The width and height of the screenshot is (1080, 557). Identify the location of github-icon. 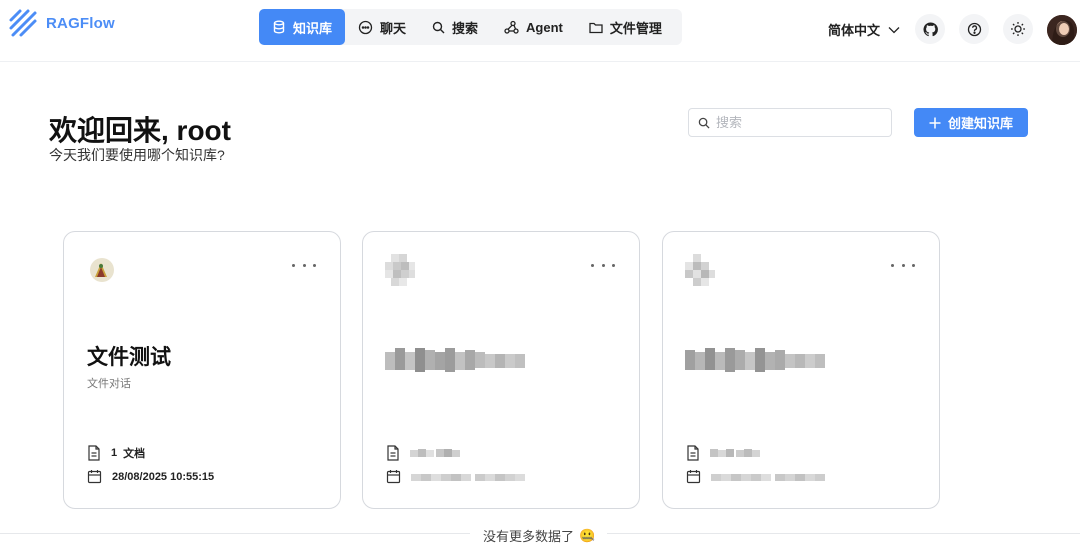
(930, 28).